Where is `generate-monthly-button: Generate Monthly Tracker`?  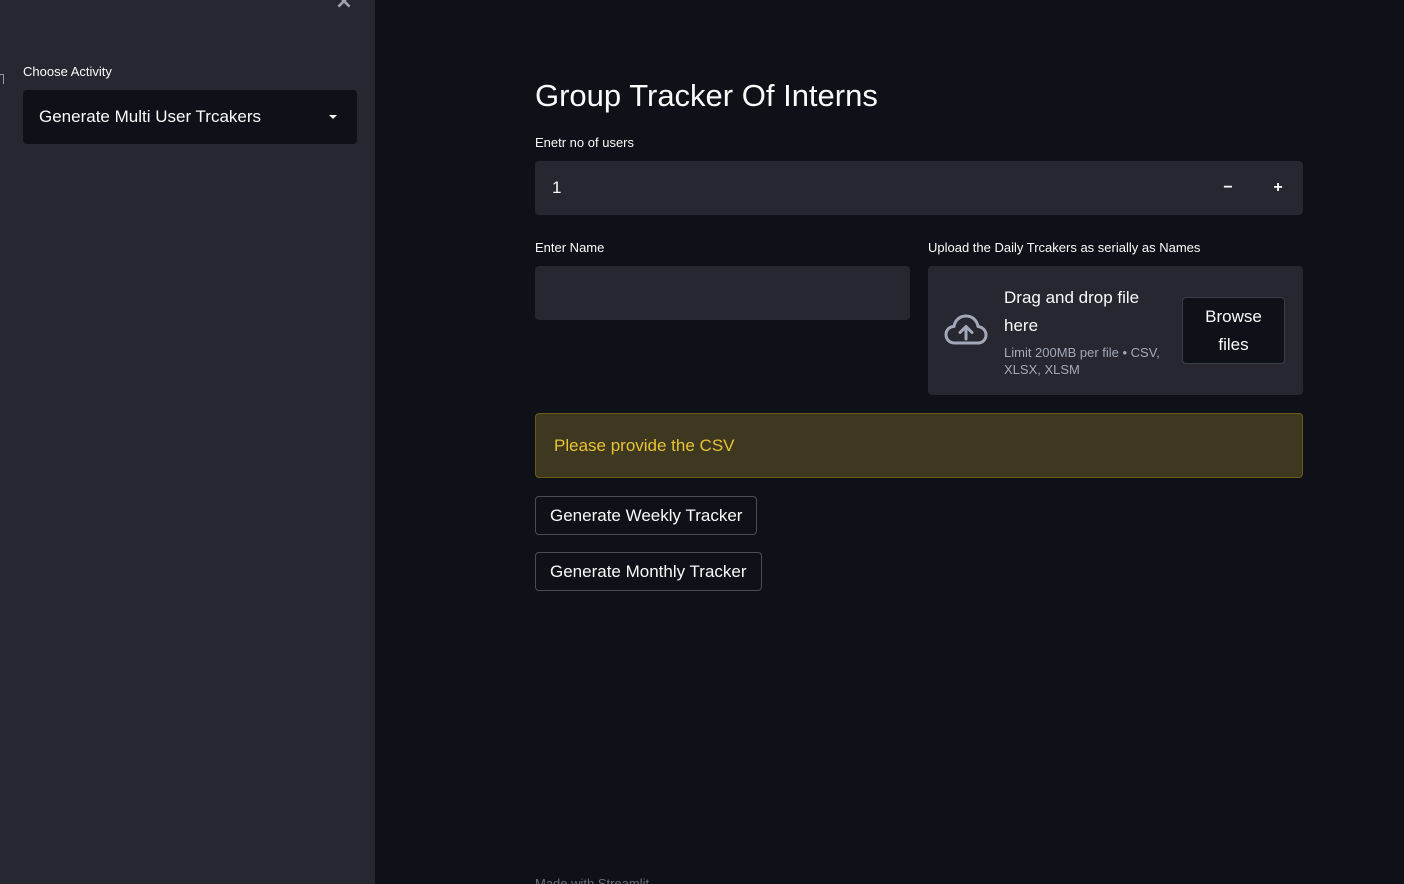 generate-monthly-button: Generate Monthly Tracker is located at coordinates (648, 571).